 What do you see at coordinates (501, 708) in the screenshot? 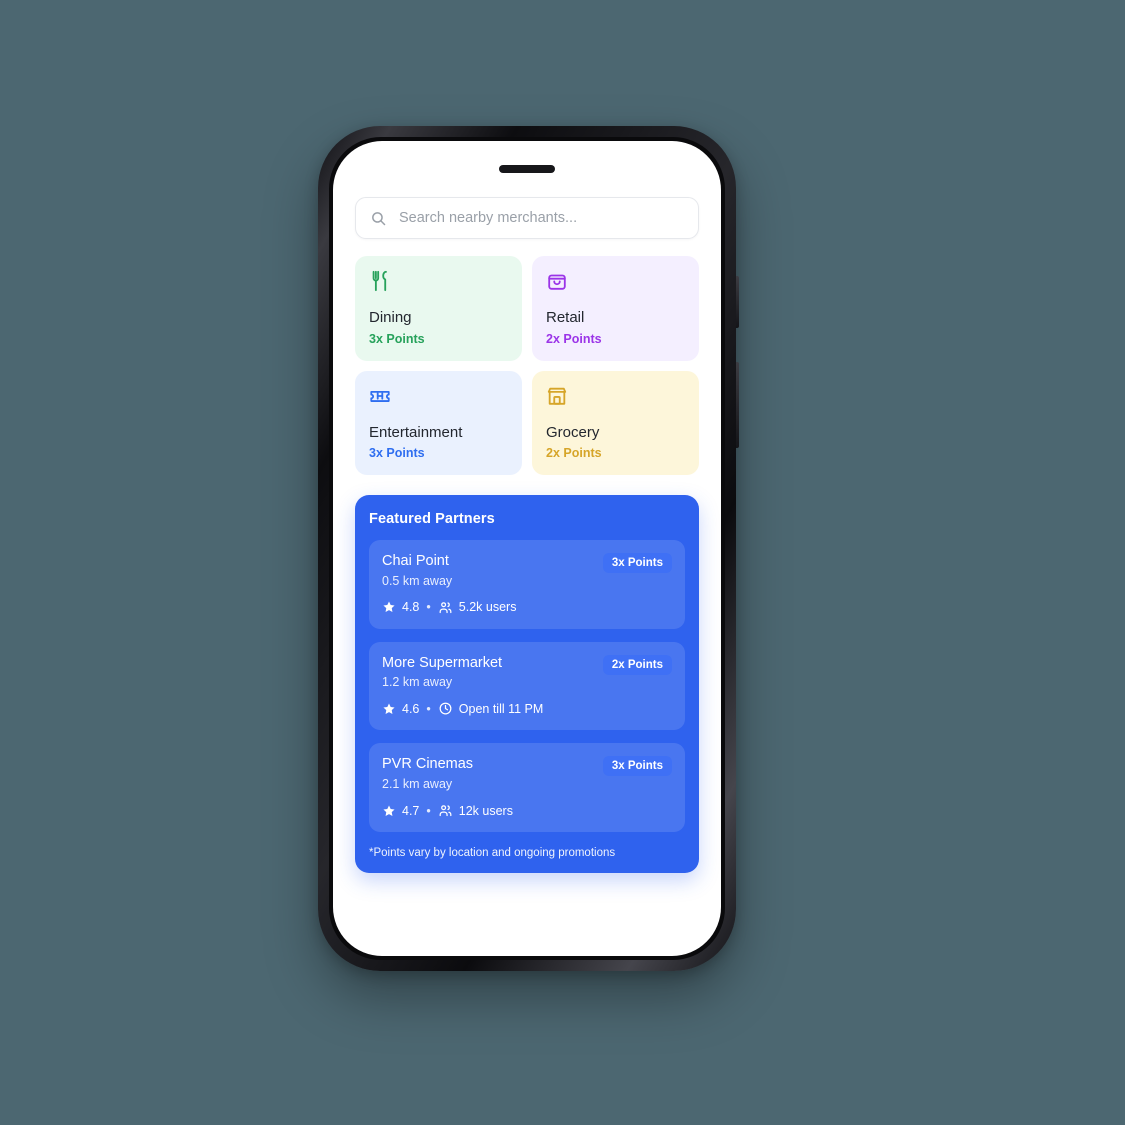
I see `detail-value: Open till 11 PM` at bounding box center [501, 708].